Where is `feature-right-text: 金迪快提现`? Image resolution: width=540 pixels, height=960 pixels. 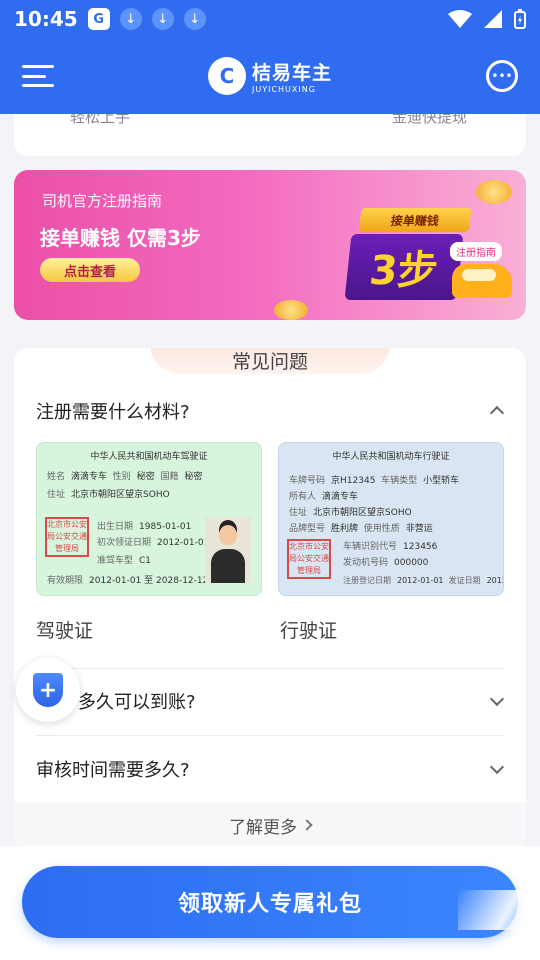
feature-right-text: 金迪快提现 is located at coordinates (430, 120).